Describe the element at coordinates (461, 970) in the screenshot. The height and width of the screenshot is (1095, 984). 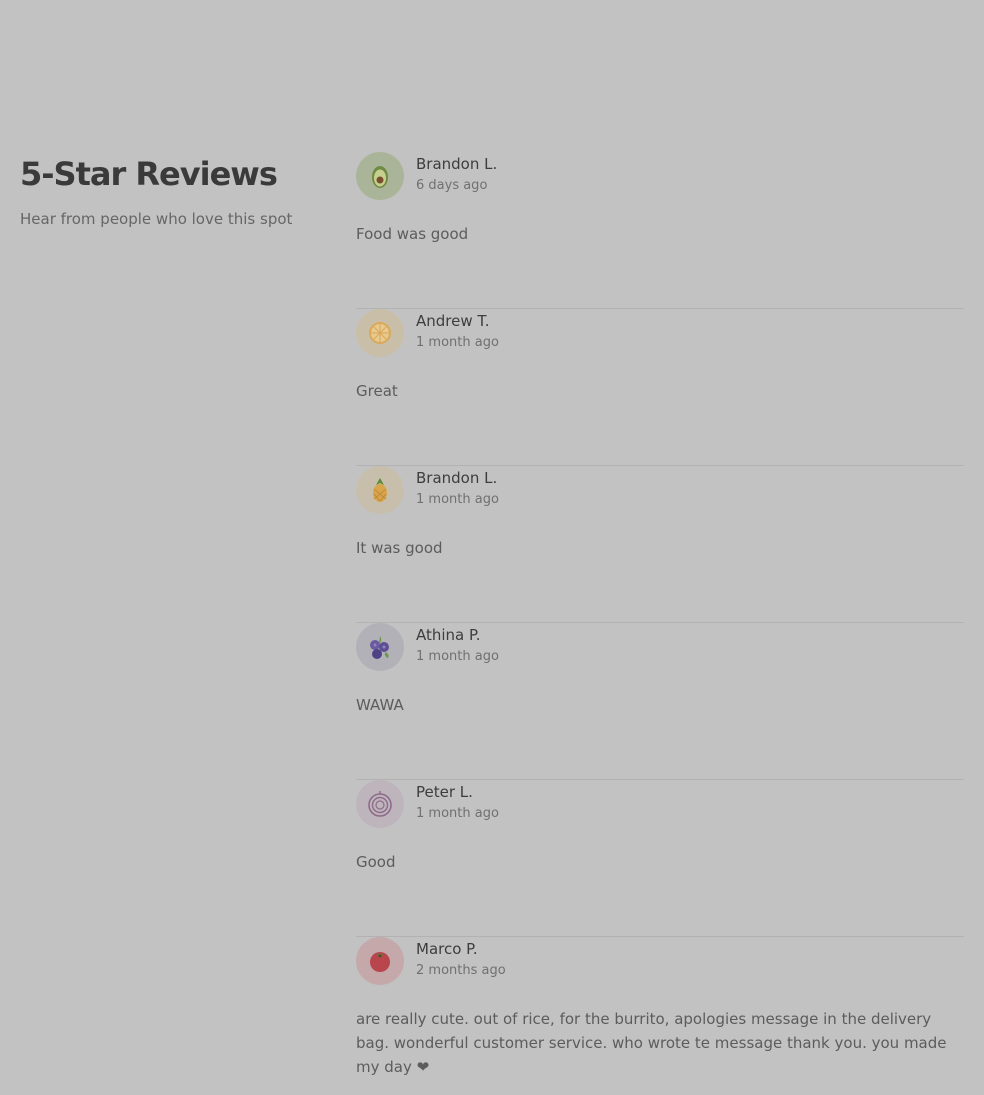
I see `review-date: 2 months ago` at that location.